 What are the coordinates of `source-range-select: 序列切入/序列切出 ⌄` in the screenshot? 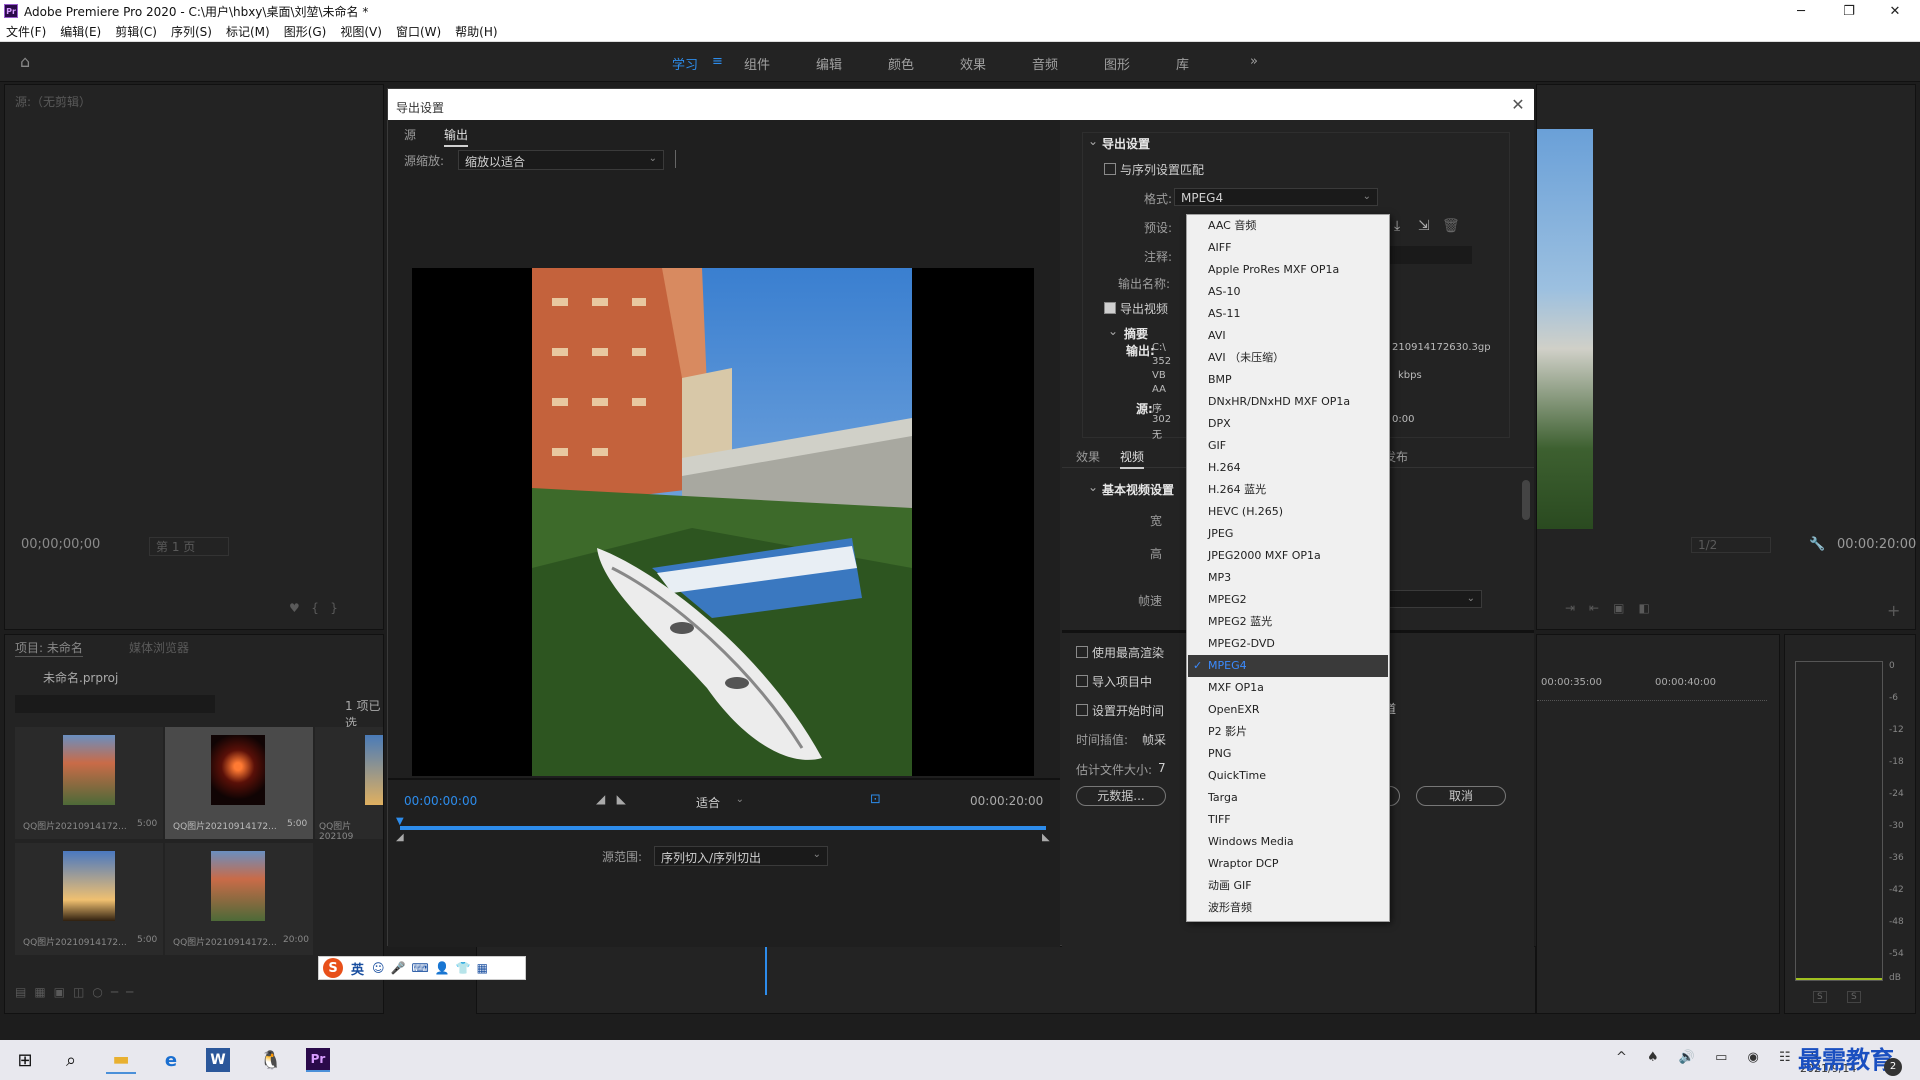 It's located at (741, 856).